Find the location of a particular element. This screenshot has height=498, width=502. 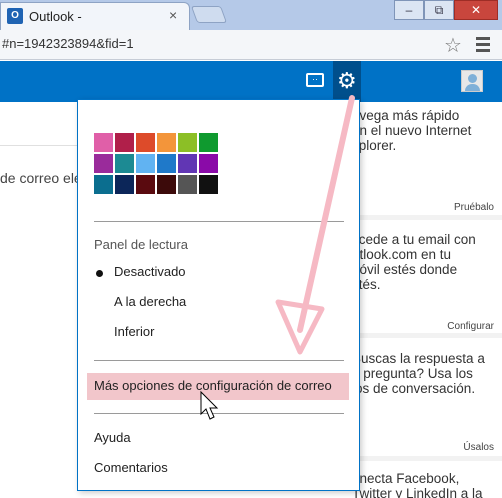

gear-icon: ⚙ is located at coordinates (347, 80).